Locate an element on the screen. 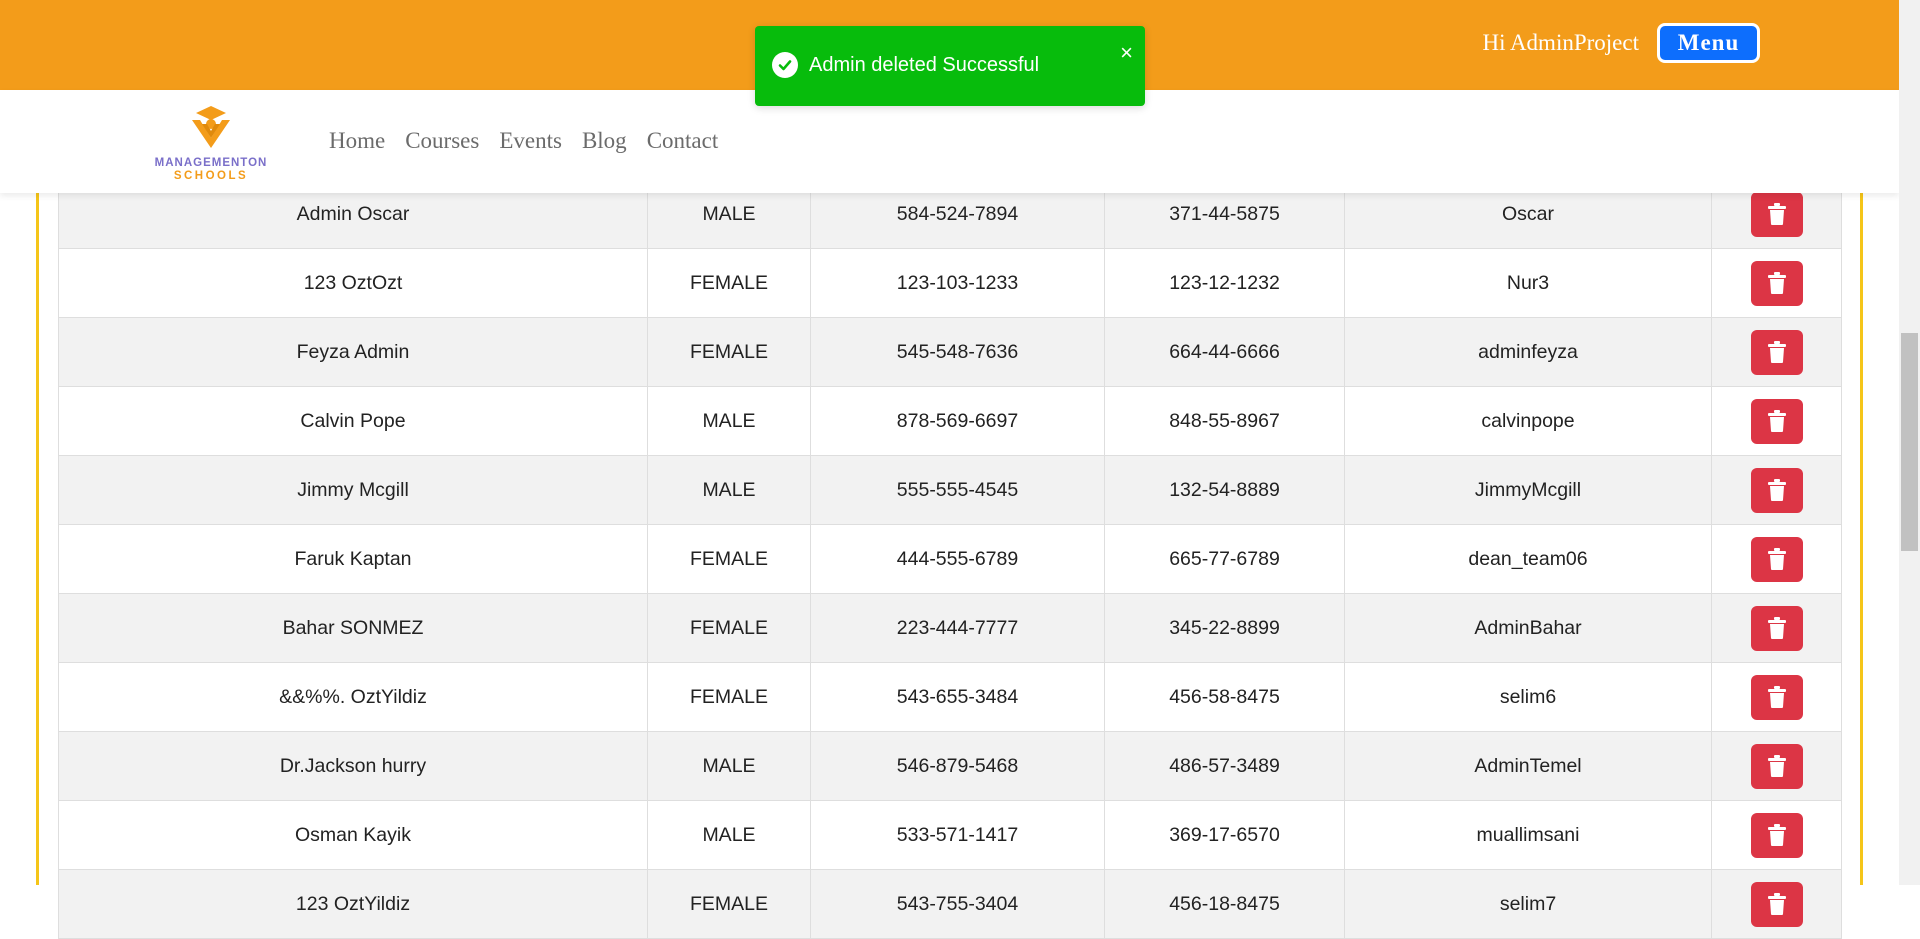 Image resolution: width=1920 pixels, height=939 pixels. toast-message: Admin deleted Successful is located at coordinates (924, 65).